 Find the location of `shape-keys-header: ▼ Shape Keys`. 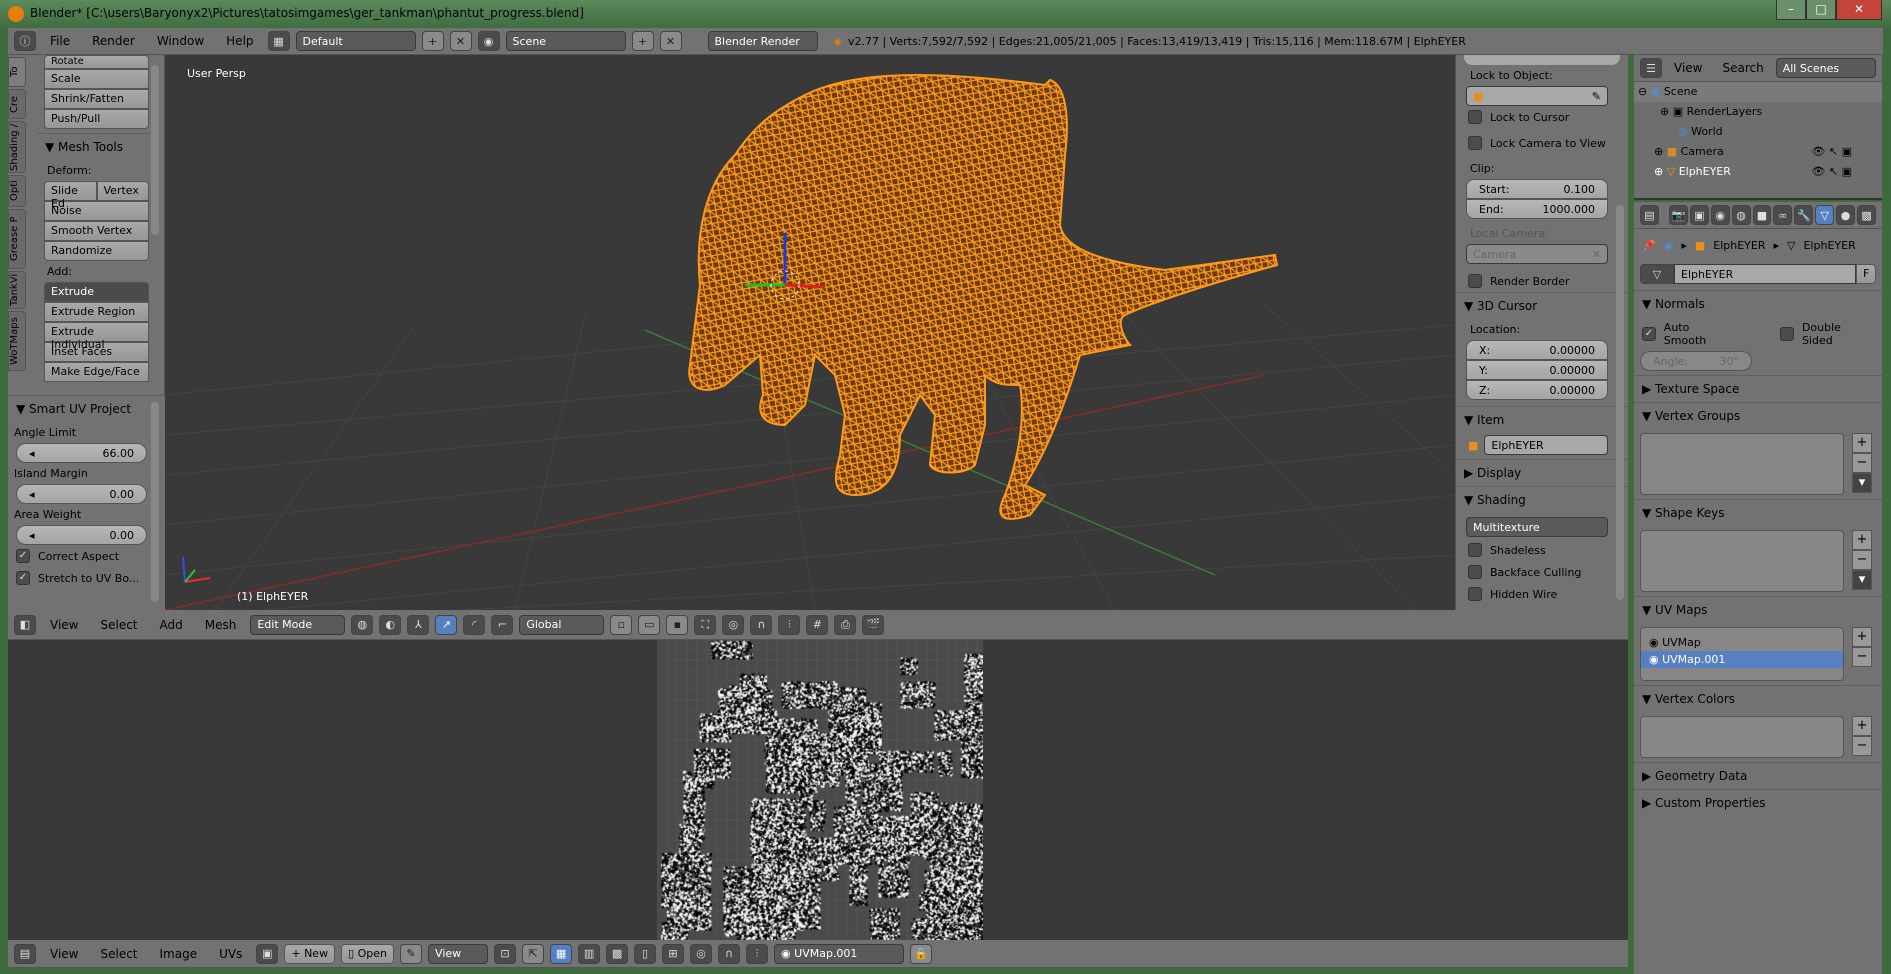

shape-keys-header: ▼ Shape Keys is located at coordinates (1758, 512).